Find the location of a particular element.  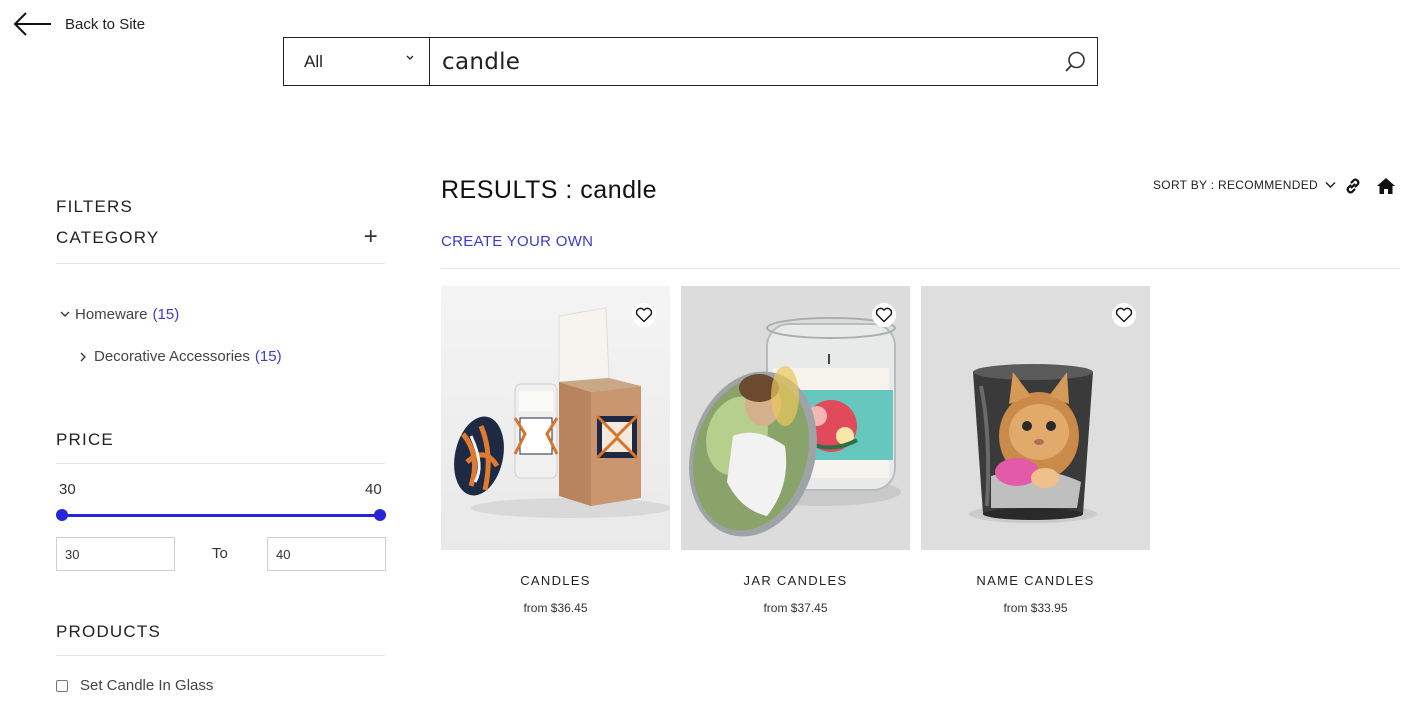

product-card-name-candles: NAME CANDLES from $33.95 is located at coordinates (1035, 450).